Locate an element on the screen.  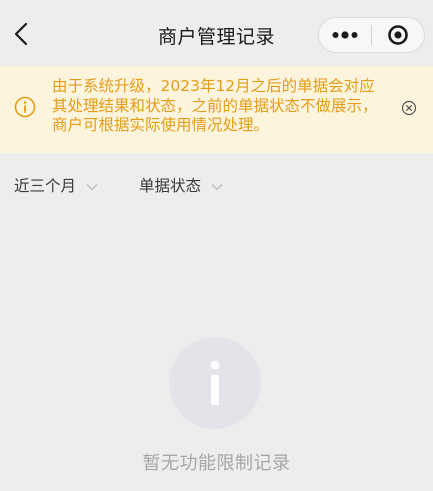
filter-label: 近三个月 is located at coordinates (45, 186).